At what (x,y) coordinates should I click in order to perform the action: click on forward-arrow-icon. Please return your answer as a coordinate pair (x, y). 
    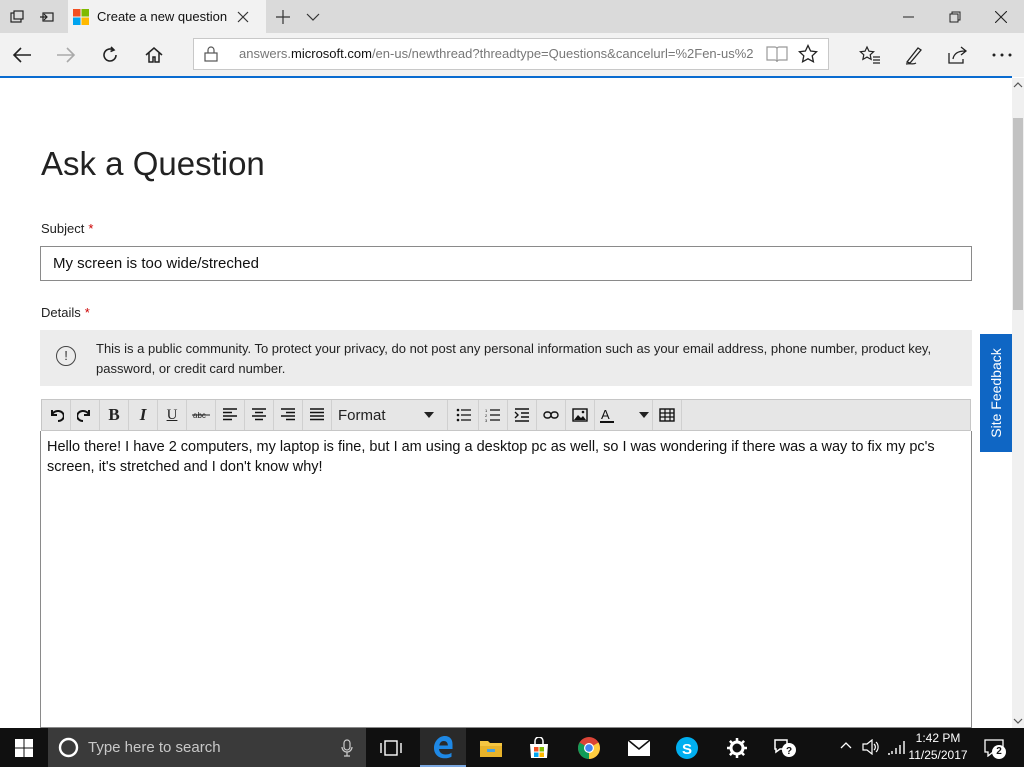
    Looking at the image, I should click on (66, 55).